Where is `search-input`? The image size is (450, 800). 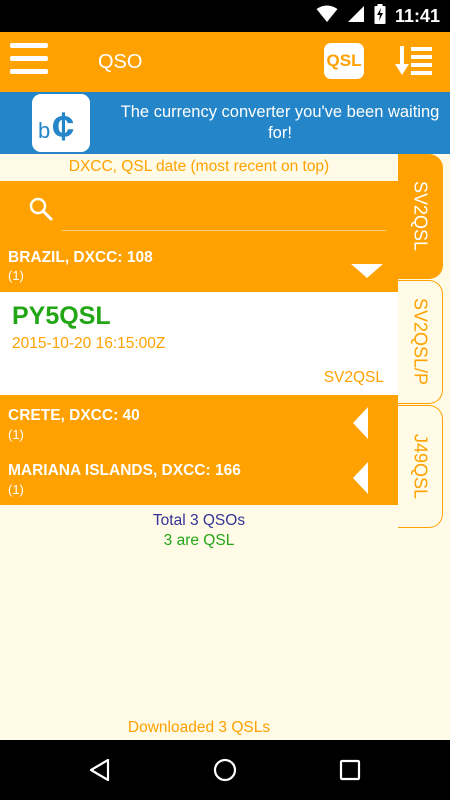
search-input is located at coordinates (224, 215).